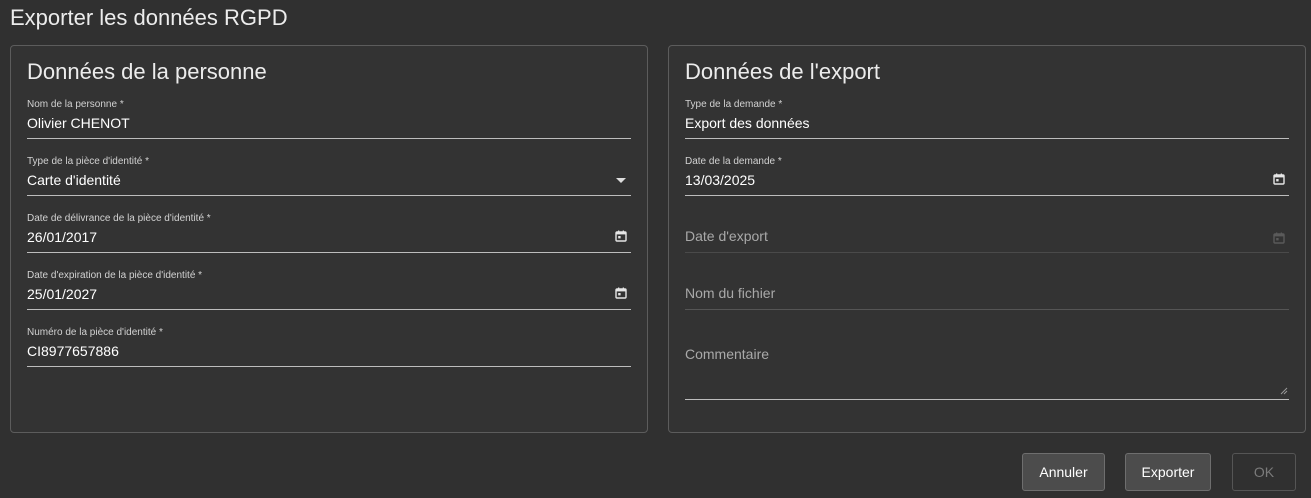 The image size is (1311, 498). I want to click on cancel-button: Annuler, so click(1063, 472).